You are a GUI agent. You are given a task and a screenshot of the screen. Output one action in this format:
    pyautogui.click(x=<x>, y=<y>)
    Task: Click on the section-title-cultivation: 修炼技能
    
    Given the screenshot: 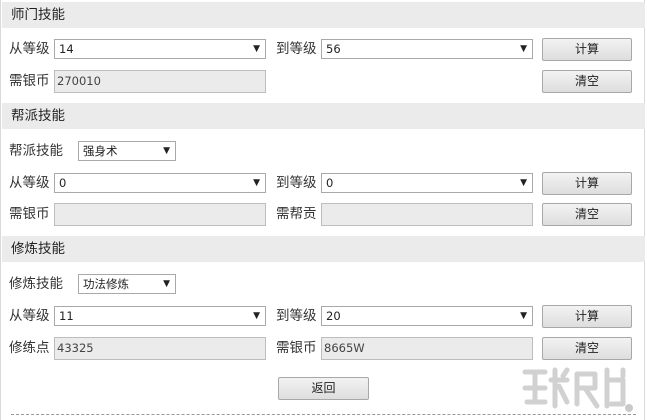 What is the action you would take?
    pyautogui.click(x=38, y=249)
    